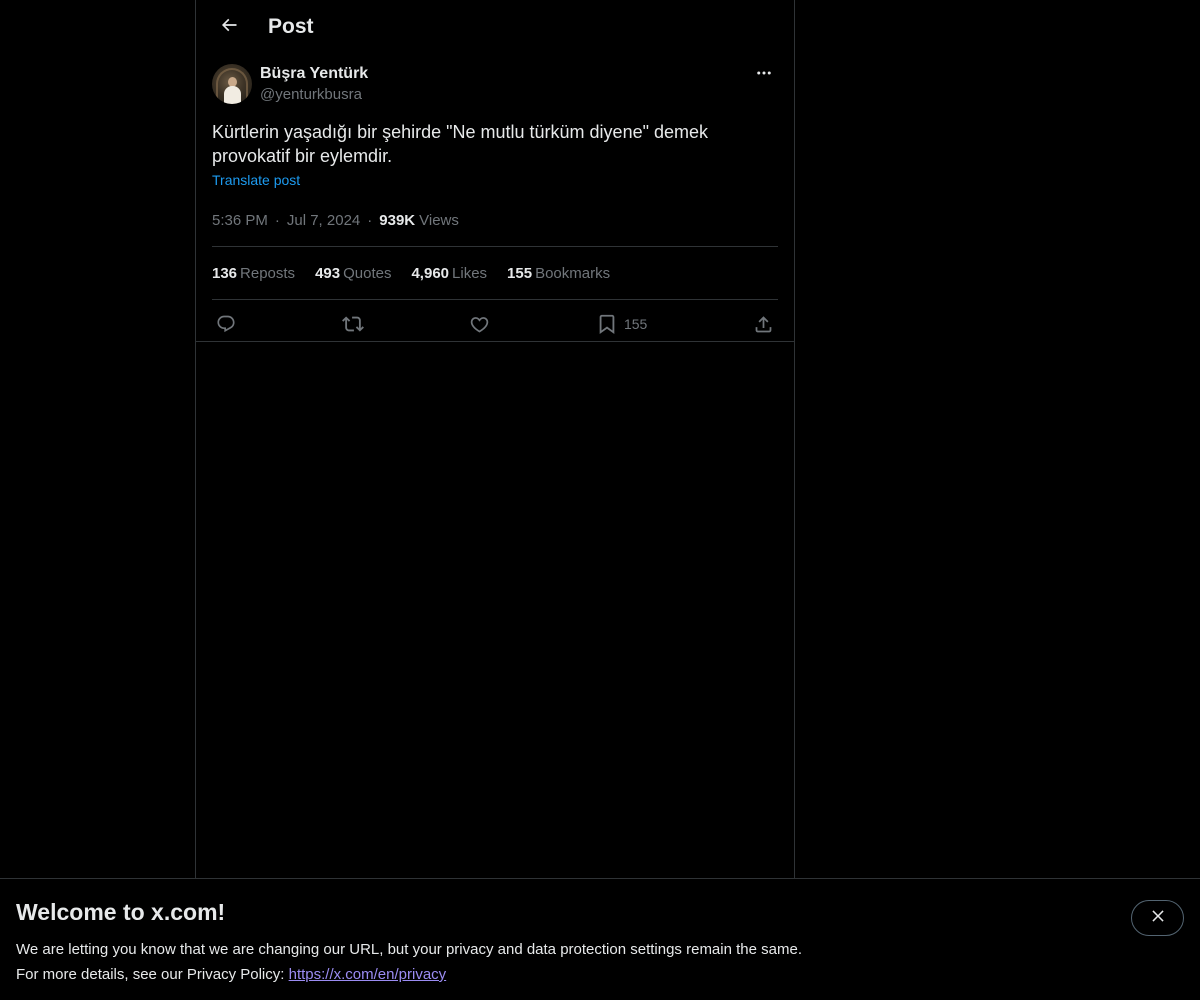  What do you see at coordinates (495, 27) in the screenshot?
I see `top-bar: Post` at bounding box center [495, 27].